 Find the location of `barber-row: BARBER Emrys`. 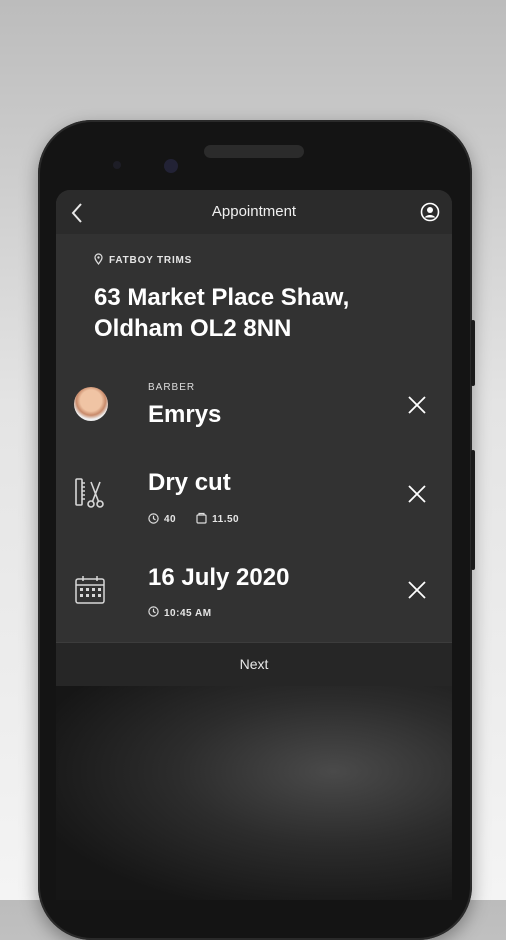

barber-row: BARBER Emrys is located at coordinates (254, 415).